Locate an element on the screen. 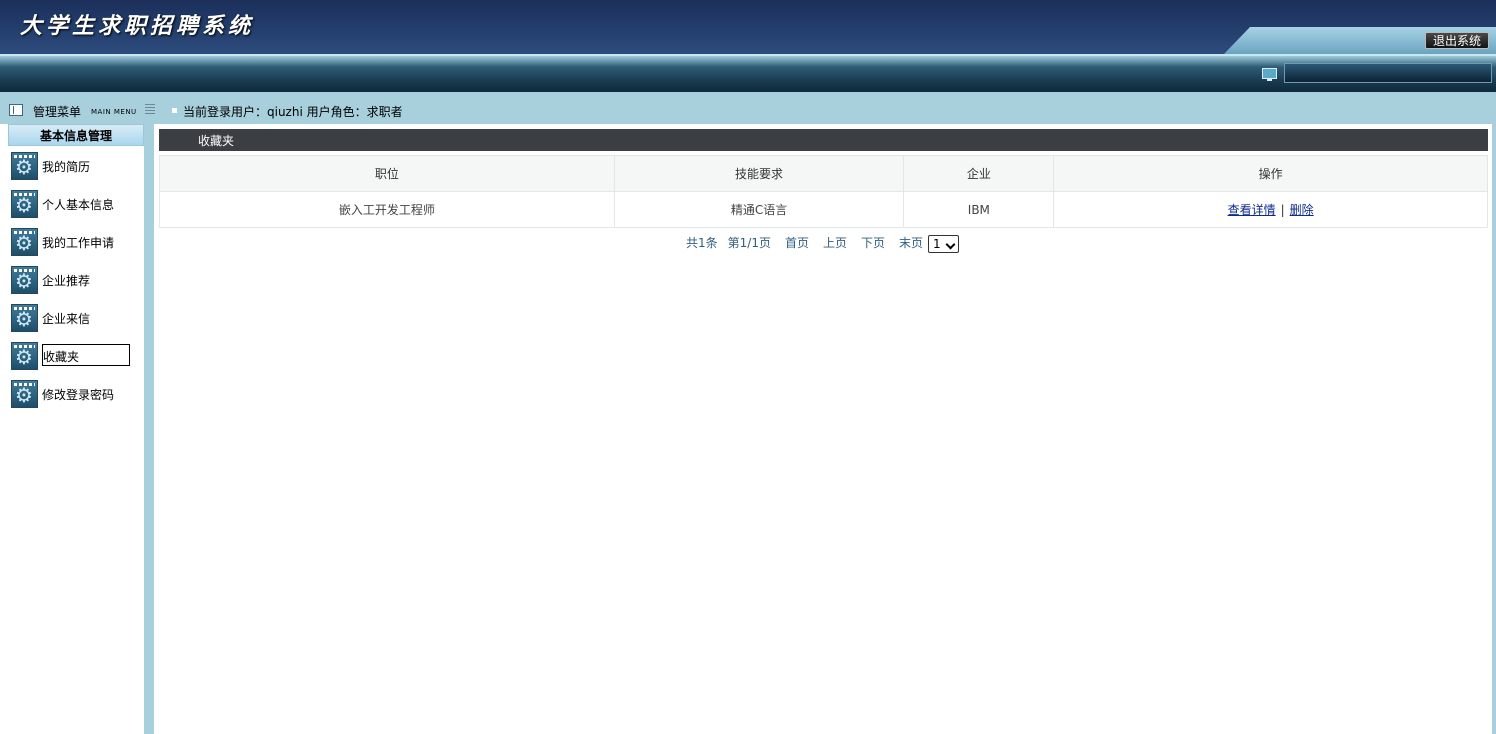  cell-company: IBM is located at coordinates (979, 209).